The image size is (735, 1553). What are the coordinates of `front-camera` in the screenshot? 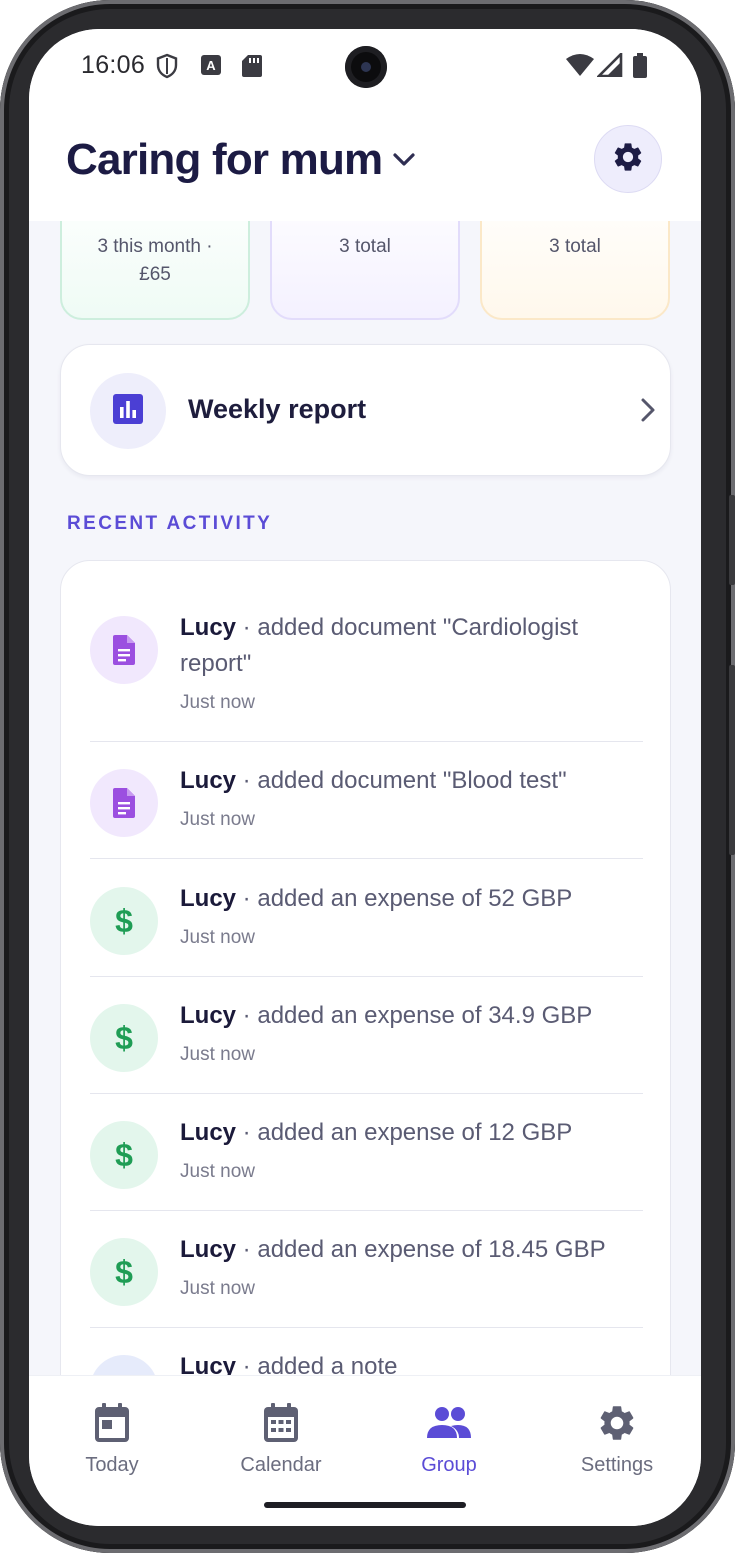 It's located at (366, 67).